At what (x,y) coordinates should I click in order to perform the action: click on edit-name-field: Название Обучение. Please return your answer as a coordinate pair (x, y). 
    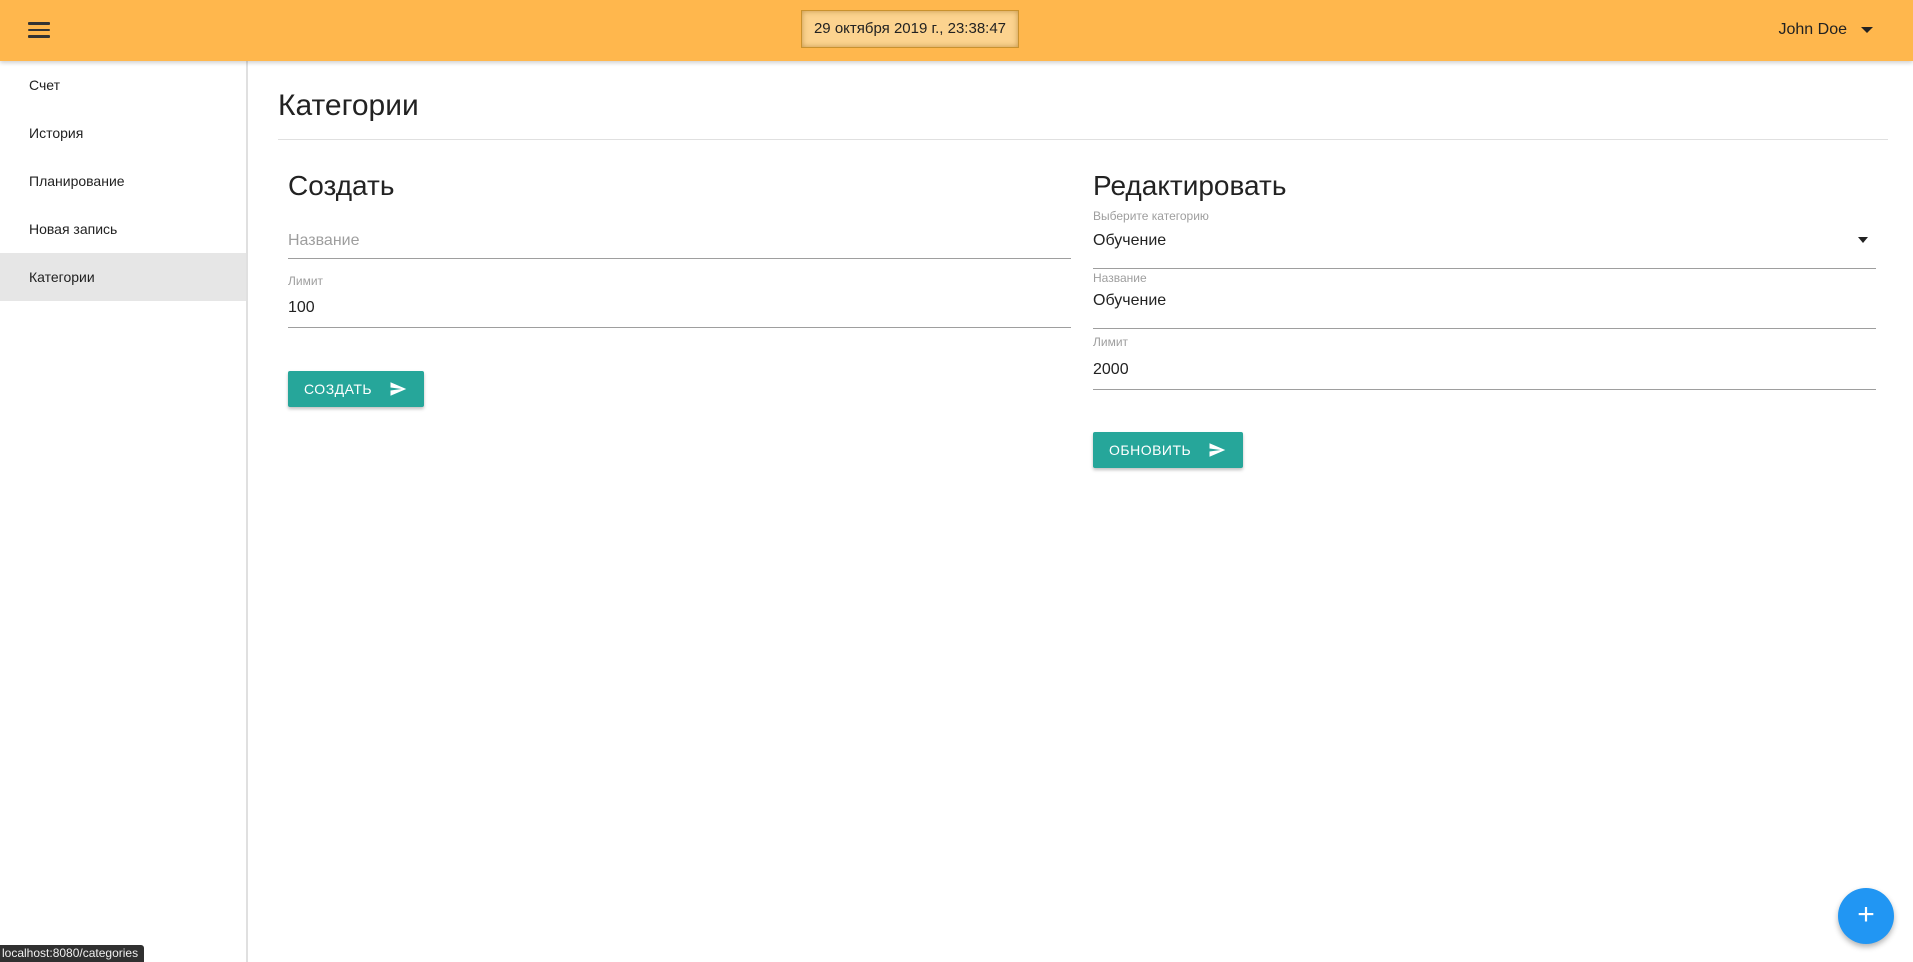
    Looking at the image, I should click on (1484, 299).